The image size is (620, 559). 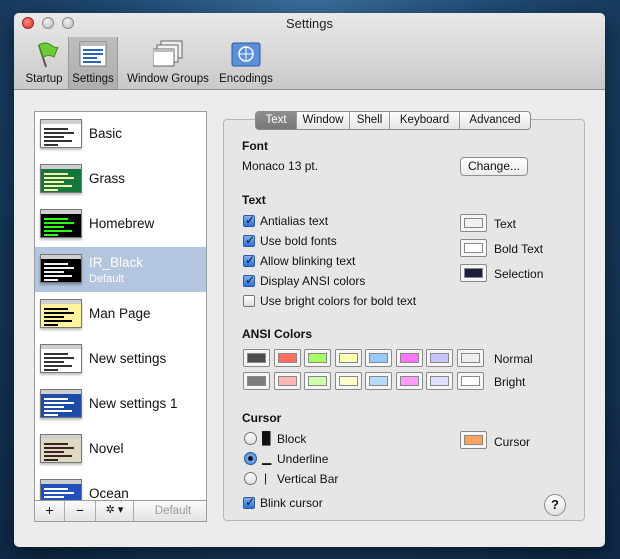 I want to click on cursor-underline-label: Underline, so click(x=303, y=459).